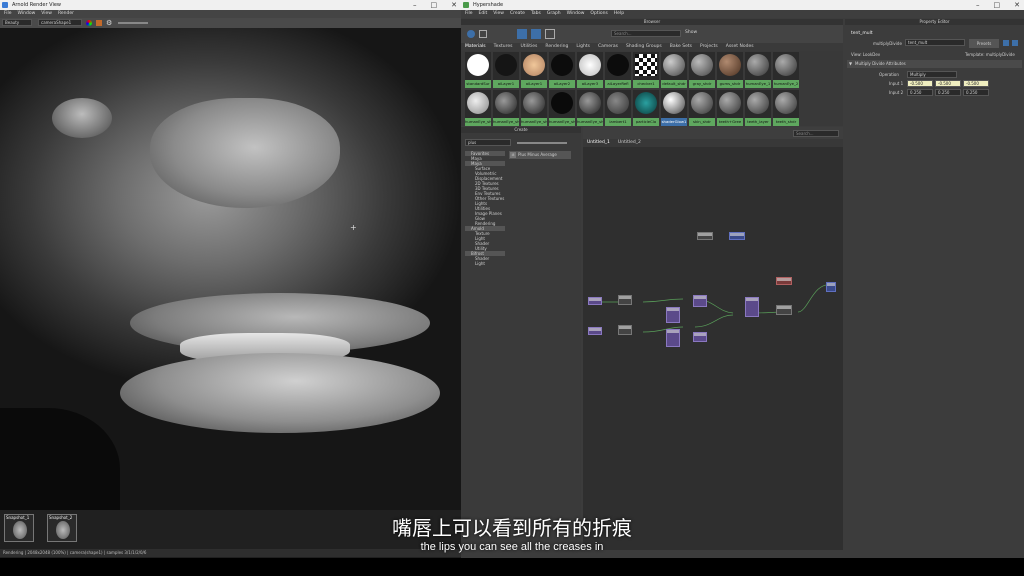 The image size is (1024, 576). What do you see at coordinates (976, 83) in the screenshot?
I see `pe-input1-z: -0.500` at bounding box center [976, 83].